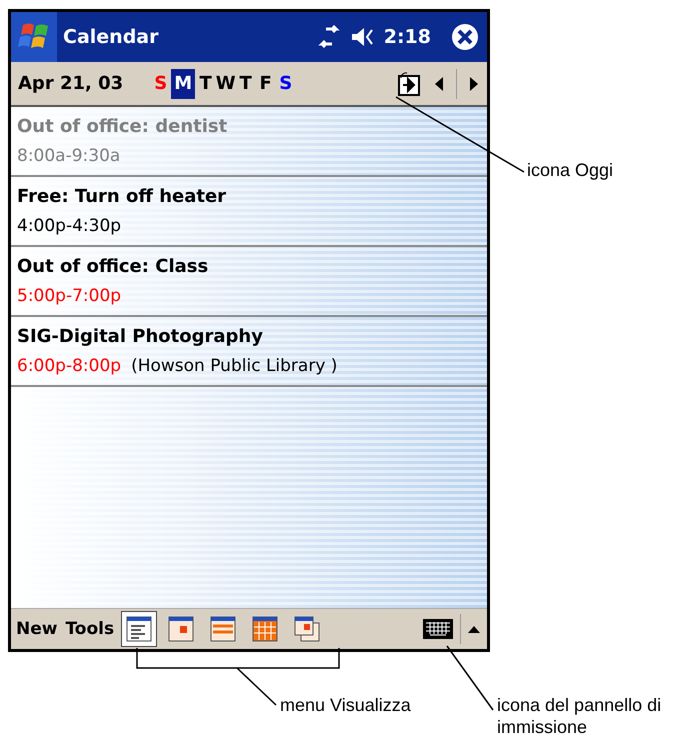 The height and width of the screenshot is (745, 678). I want to click on appointment-time: 5:00p-7:00p, so click(69, 296).